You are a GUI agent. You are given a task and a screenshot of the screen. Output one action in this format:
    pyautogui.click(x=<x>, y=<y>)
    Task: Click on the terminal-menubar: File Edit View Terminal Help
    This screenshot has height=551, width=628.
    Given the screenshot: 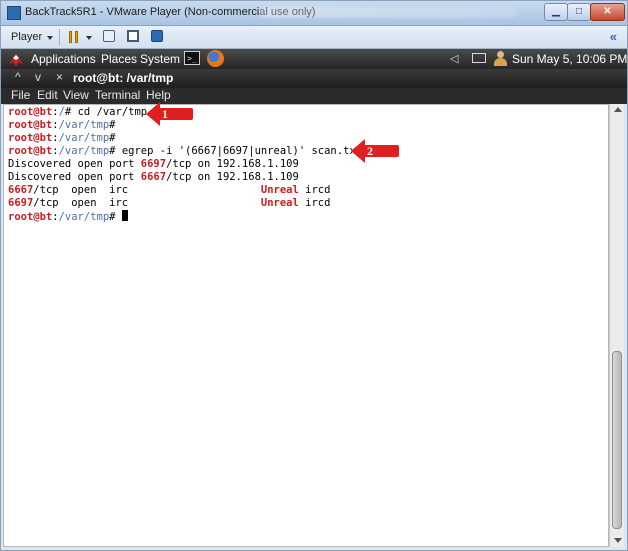 What is the action you would take?
    pyautogui.click(x=314, y=96)
    